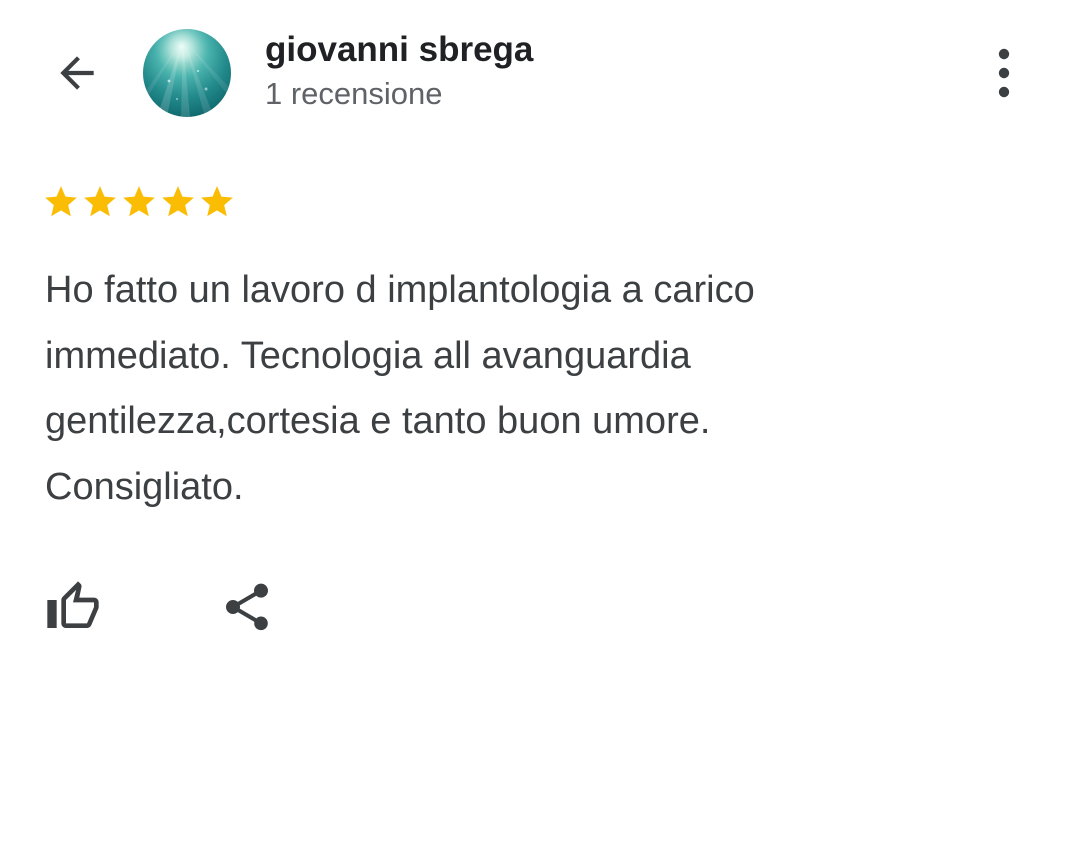 This screenshot has height=860, width=1080. I want to click on more-options-button, so click(1004, 73).